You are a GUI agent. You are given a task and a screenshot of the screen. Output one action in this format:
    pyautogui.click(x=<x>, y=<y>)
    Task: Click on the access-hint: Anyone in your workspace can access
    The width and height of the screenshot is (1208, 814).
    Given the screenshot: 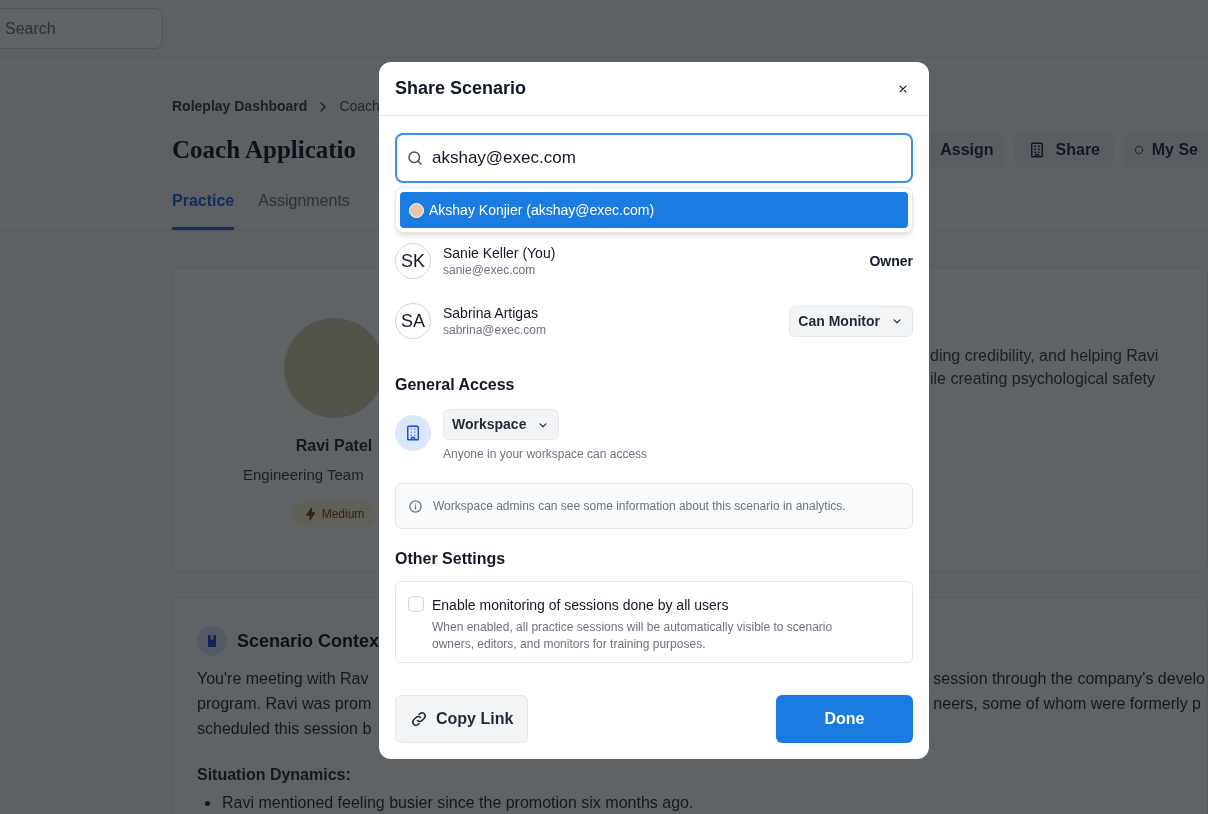 What is the action you would take?
    pyautogui.click(x=545, y=454)
    